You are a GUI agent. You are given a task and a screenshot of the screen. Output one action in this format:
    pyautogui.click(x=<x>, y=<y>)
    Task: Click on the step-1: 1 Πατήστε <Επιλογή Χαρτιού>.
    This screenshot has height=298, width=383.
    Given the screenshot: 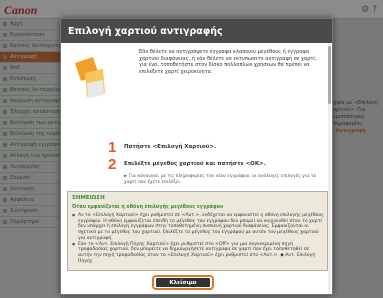 What is the action you would take?
    pyautogui.click(x=162, y=147)
    